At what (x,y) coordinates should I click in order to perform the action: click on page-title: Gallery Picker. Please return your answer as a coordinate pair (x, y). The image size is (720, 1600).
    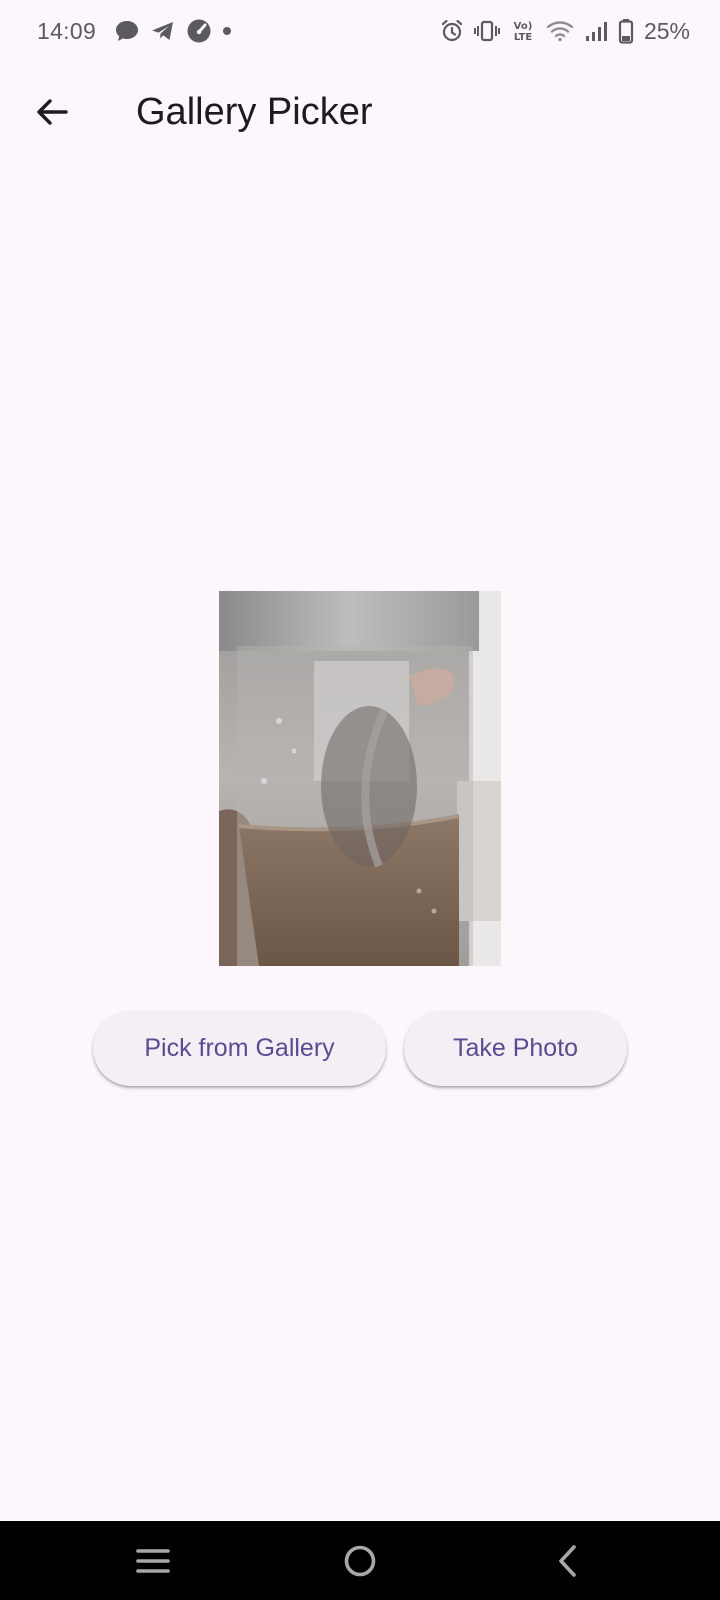
    Looking at the image, I should click on (254, 111).